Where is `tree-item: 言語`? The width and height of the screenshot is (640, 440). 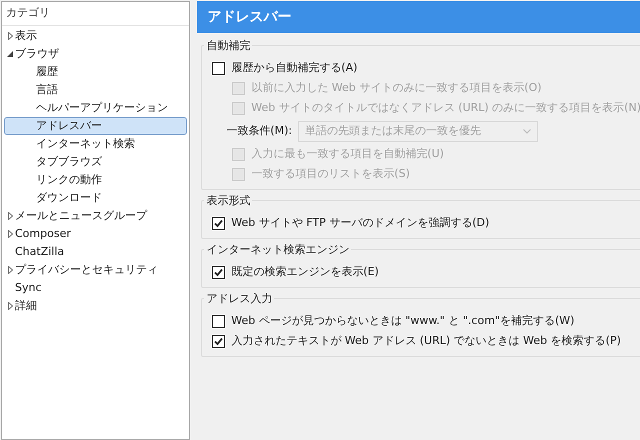
tree-item: 言語 is located at coordinates (96, 90).